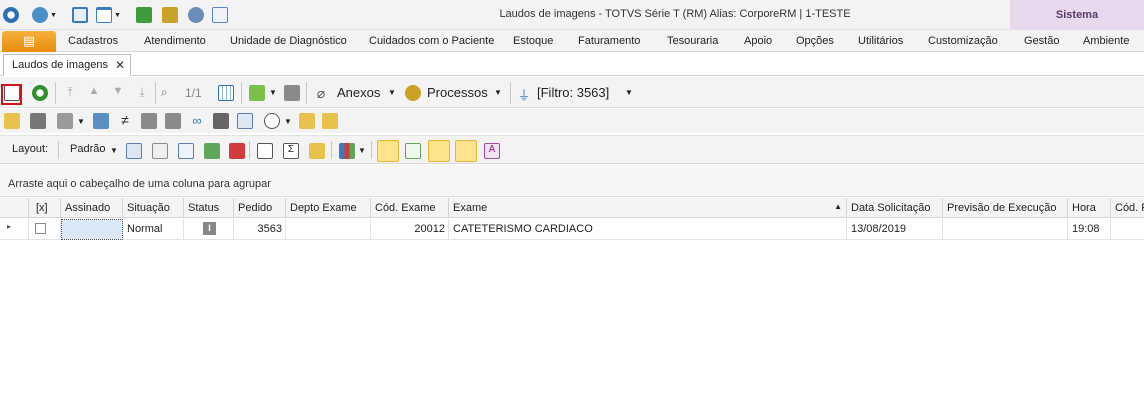 Image resolution: width=1144 pixels, height=405 pixels. What do you see at coordinates (648, 208) in the screenshot?
I see `column-header-exame: Exame ▲` at bounding box center [648, 208].